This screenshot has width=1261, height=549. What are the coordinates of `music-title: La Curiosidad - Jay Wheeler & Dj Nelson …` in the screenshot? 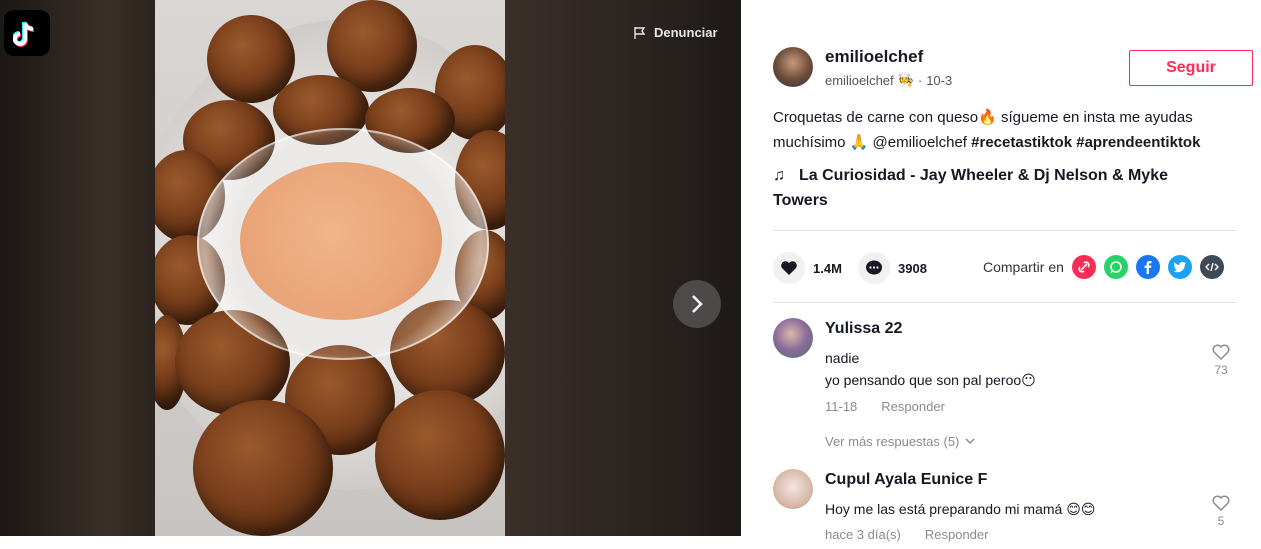 It's located at (970, 188).